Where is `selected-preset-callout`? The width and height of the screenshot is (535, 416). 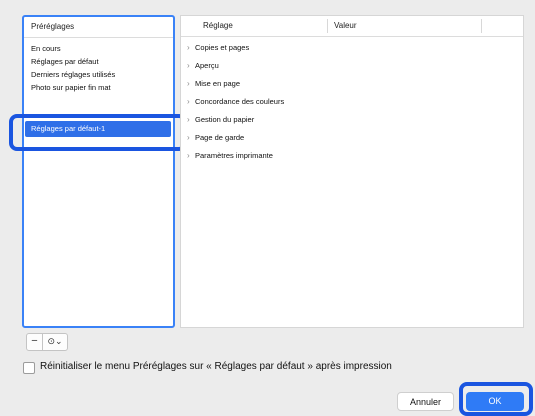
selected-preset-callout is located at coordinates (98, 132).